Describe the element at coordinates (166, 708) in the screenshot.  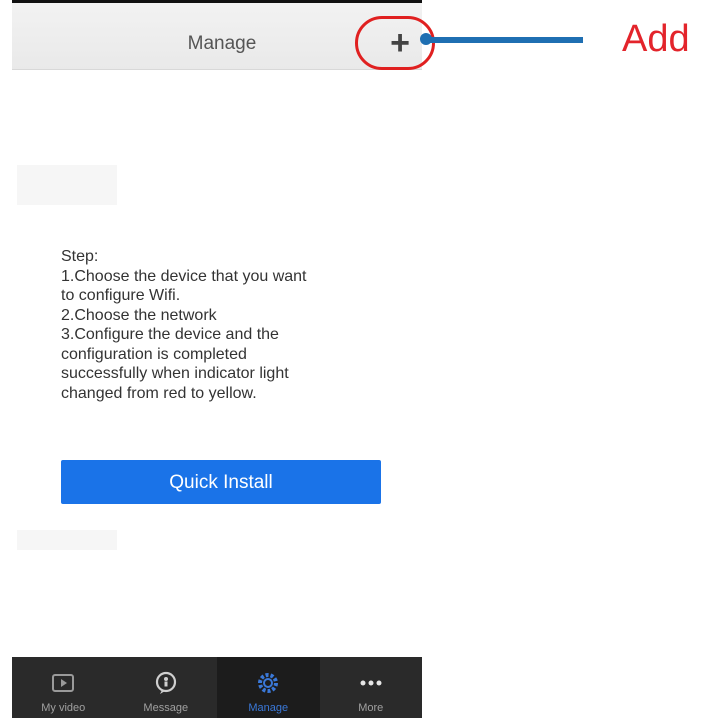
I see `tab-label: Message` at that location.